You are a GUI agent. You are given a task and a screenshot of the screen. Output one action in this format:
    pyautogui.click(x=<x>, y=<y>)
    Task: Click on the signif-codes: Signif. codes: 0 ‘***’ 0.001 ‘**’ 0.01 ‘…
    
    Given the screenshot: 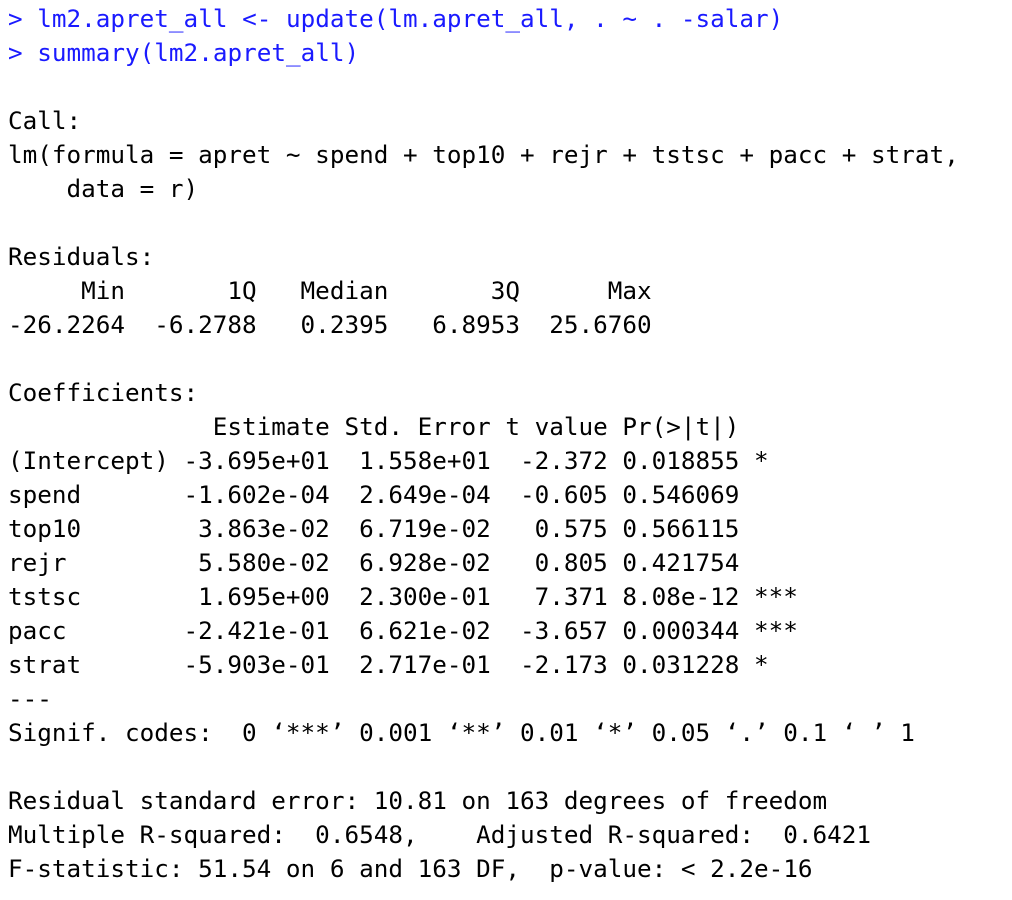 What is the action you would take?
    pyautogui.click(x=461, y=732)
    